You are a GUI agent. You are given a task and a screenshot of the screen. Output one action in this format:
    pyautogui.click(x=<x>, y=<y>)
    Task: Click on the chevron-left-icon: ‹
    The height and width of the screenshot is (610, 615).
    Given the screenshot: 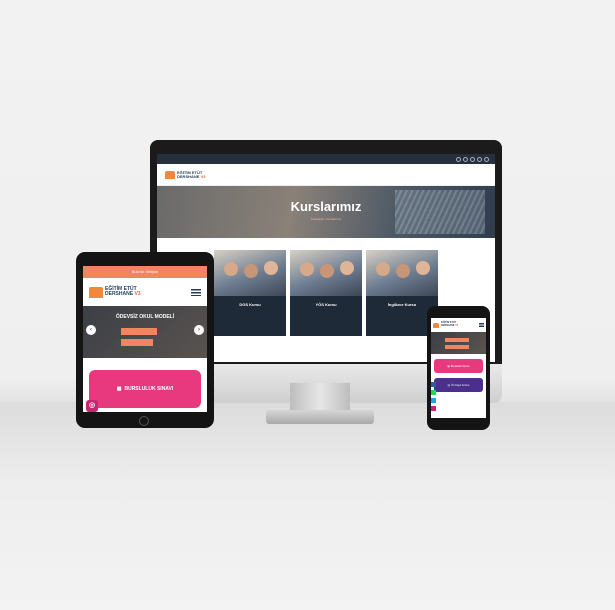 What is the action you would take?
    pyautogui.click(x=91, y=330)
    